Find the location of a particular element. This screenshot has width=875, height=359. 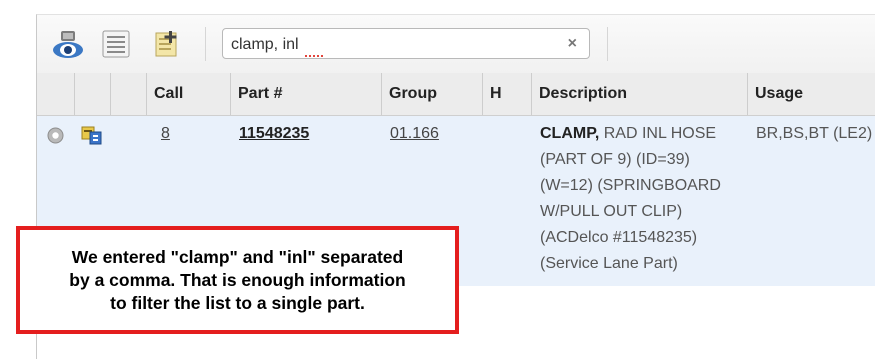

header-group: Group is located at coordinates (431, 94).